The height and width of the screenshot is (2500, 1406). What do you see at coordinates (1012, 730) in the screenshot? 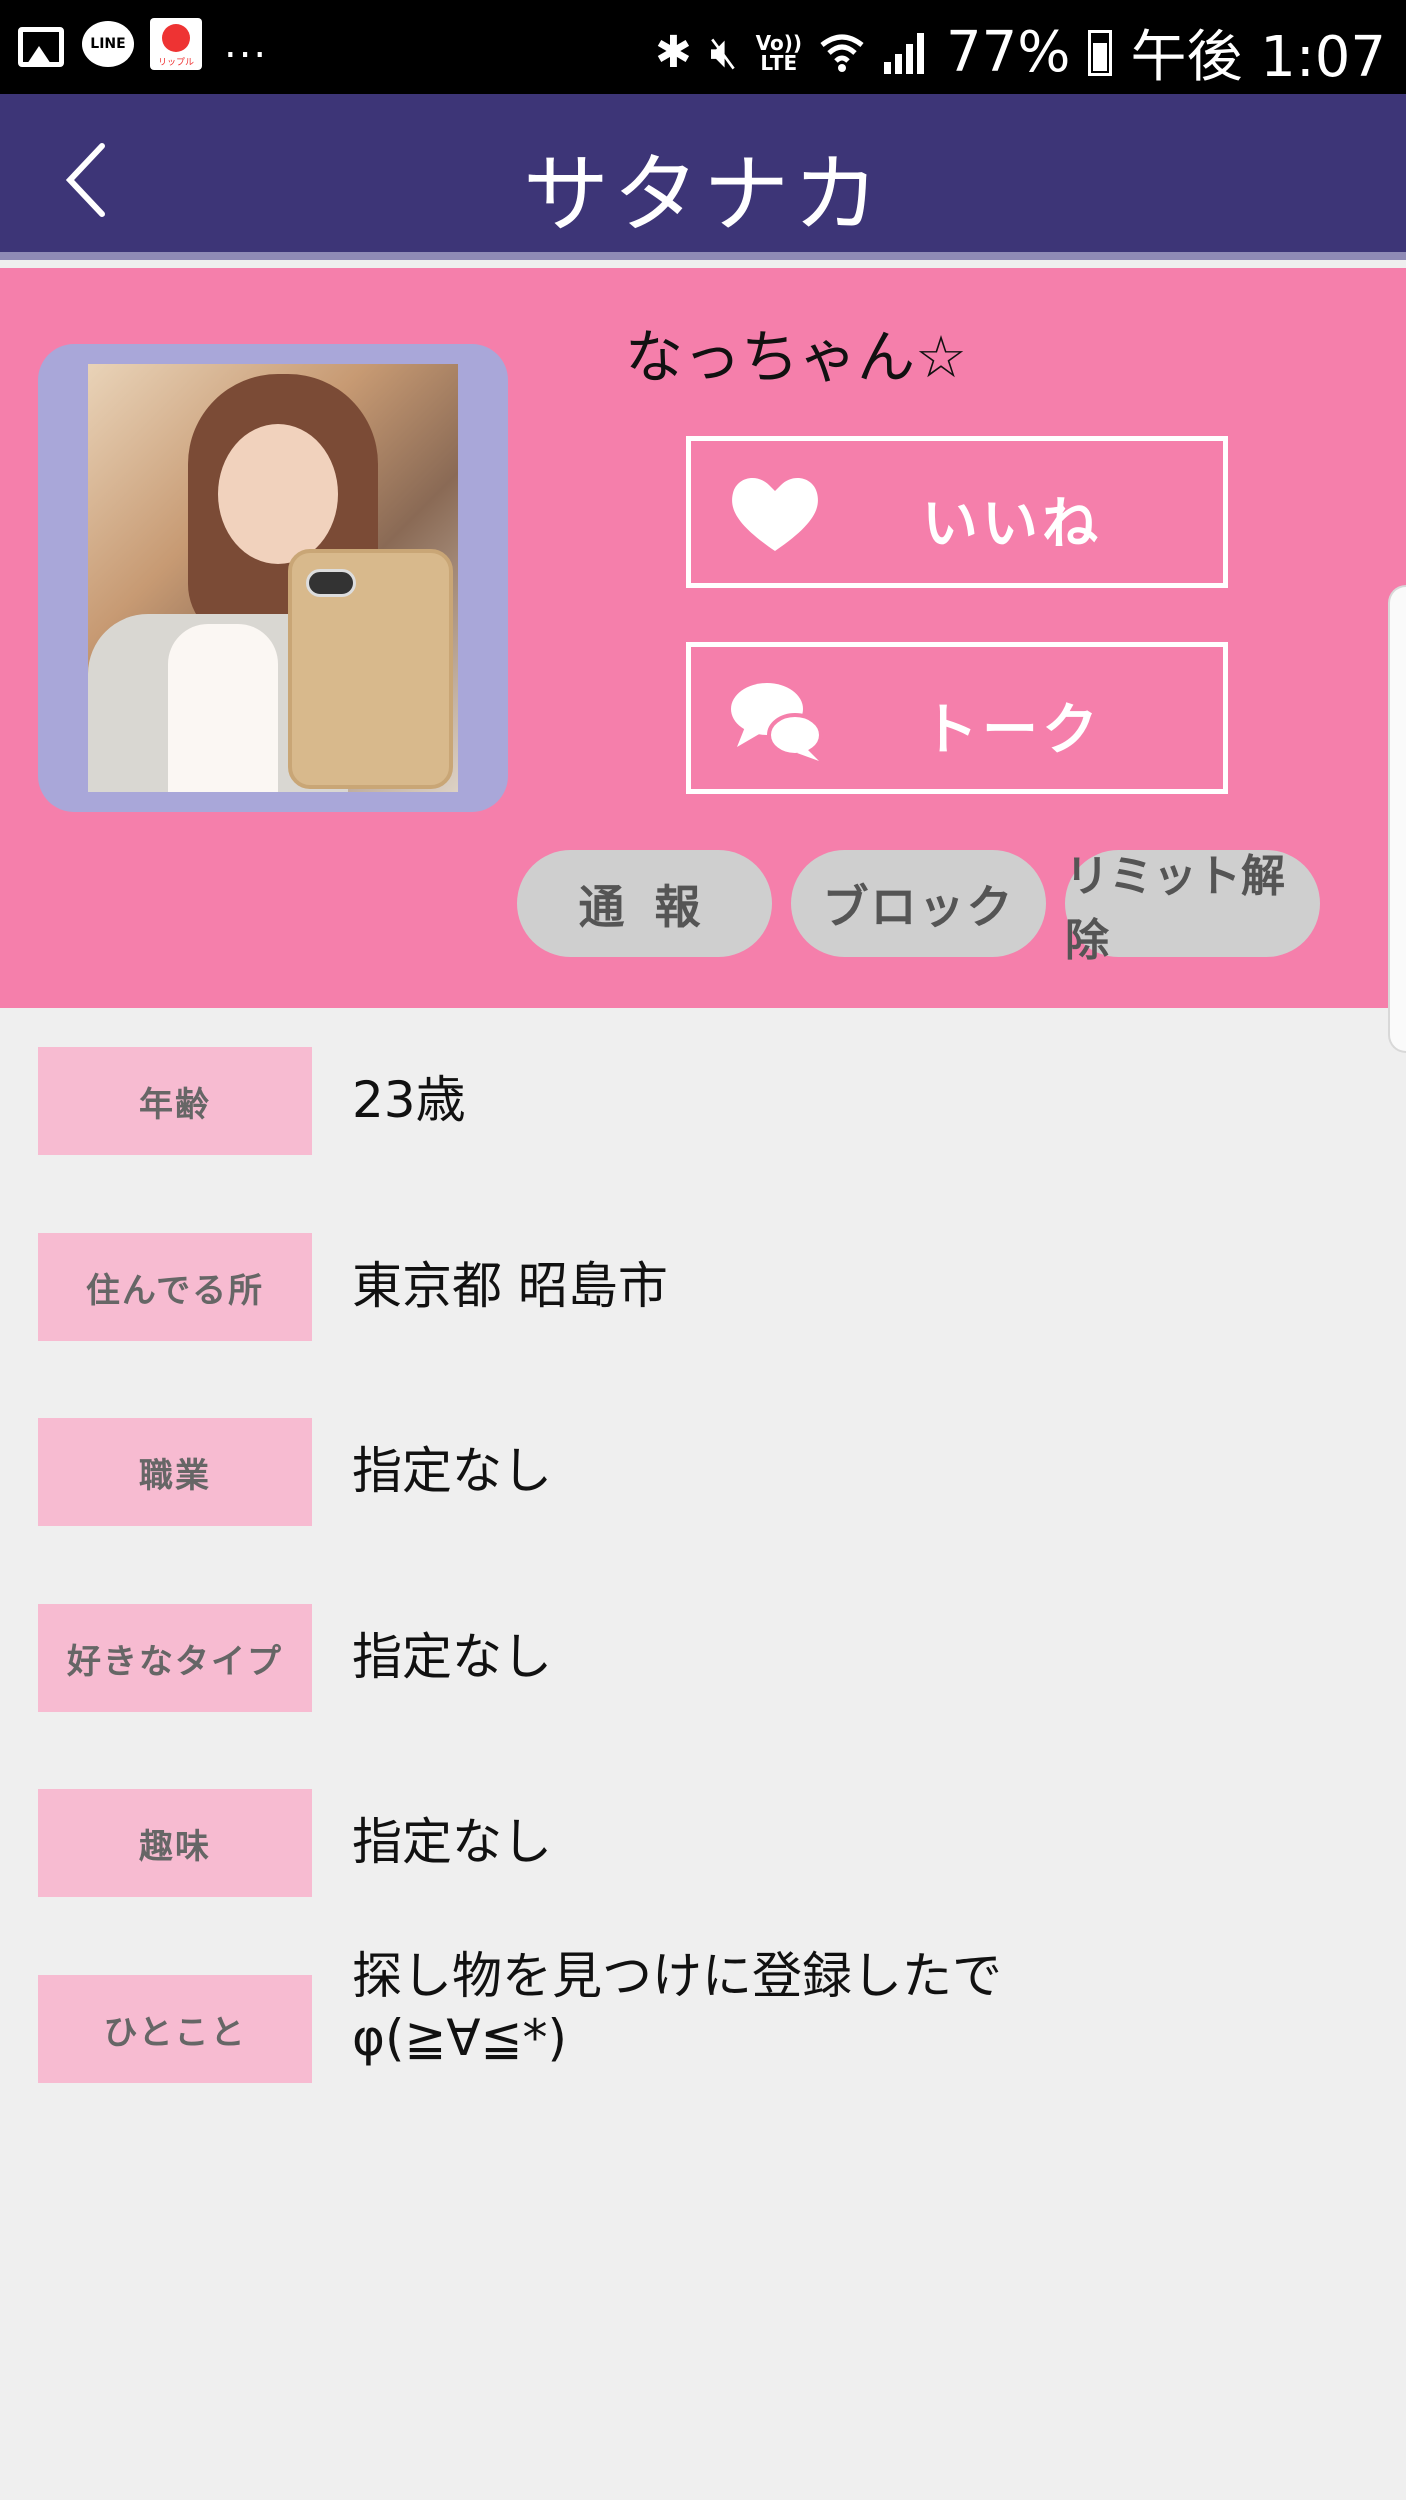
I see `talk-label: トーク` at bounding box center [1012, 730].